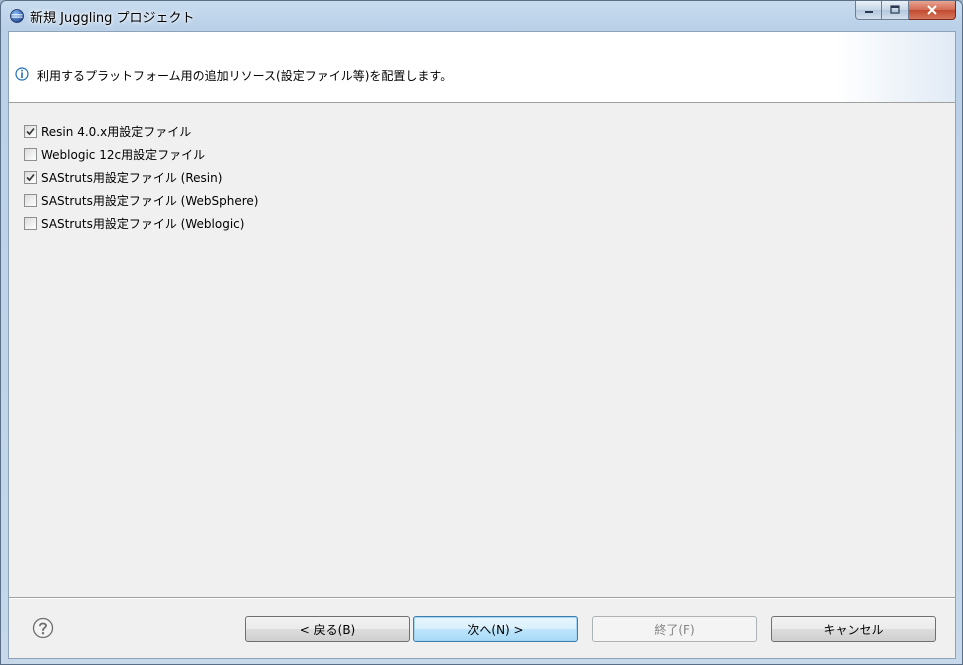 This screenshot has height=665, width=963. I want to click on window-controls, so click(905, 11).